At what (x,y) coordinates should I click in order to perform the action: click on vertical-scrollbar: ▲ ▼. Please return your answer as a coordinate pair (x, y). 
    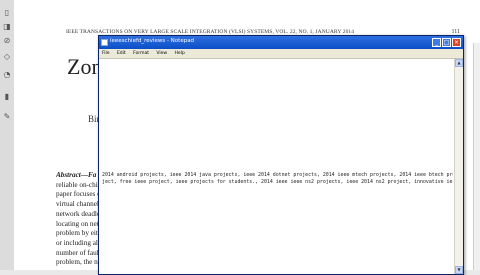
    Looking at the image, I should click on (458, 166).